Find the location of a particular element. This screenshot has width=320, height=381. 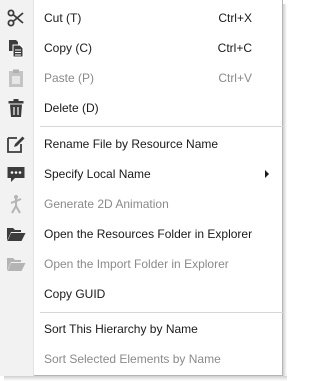

menu-item-label: Sort This Hierarchy by Name is located at coordinates (121, 329).